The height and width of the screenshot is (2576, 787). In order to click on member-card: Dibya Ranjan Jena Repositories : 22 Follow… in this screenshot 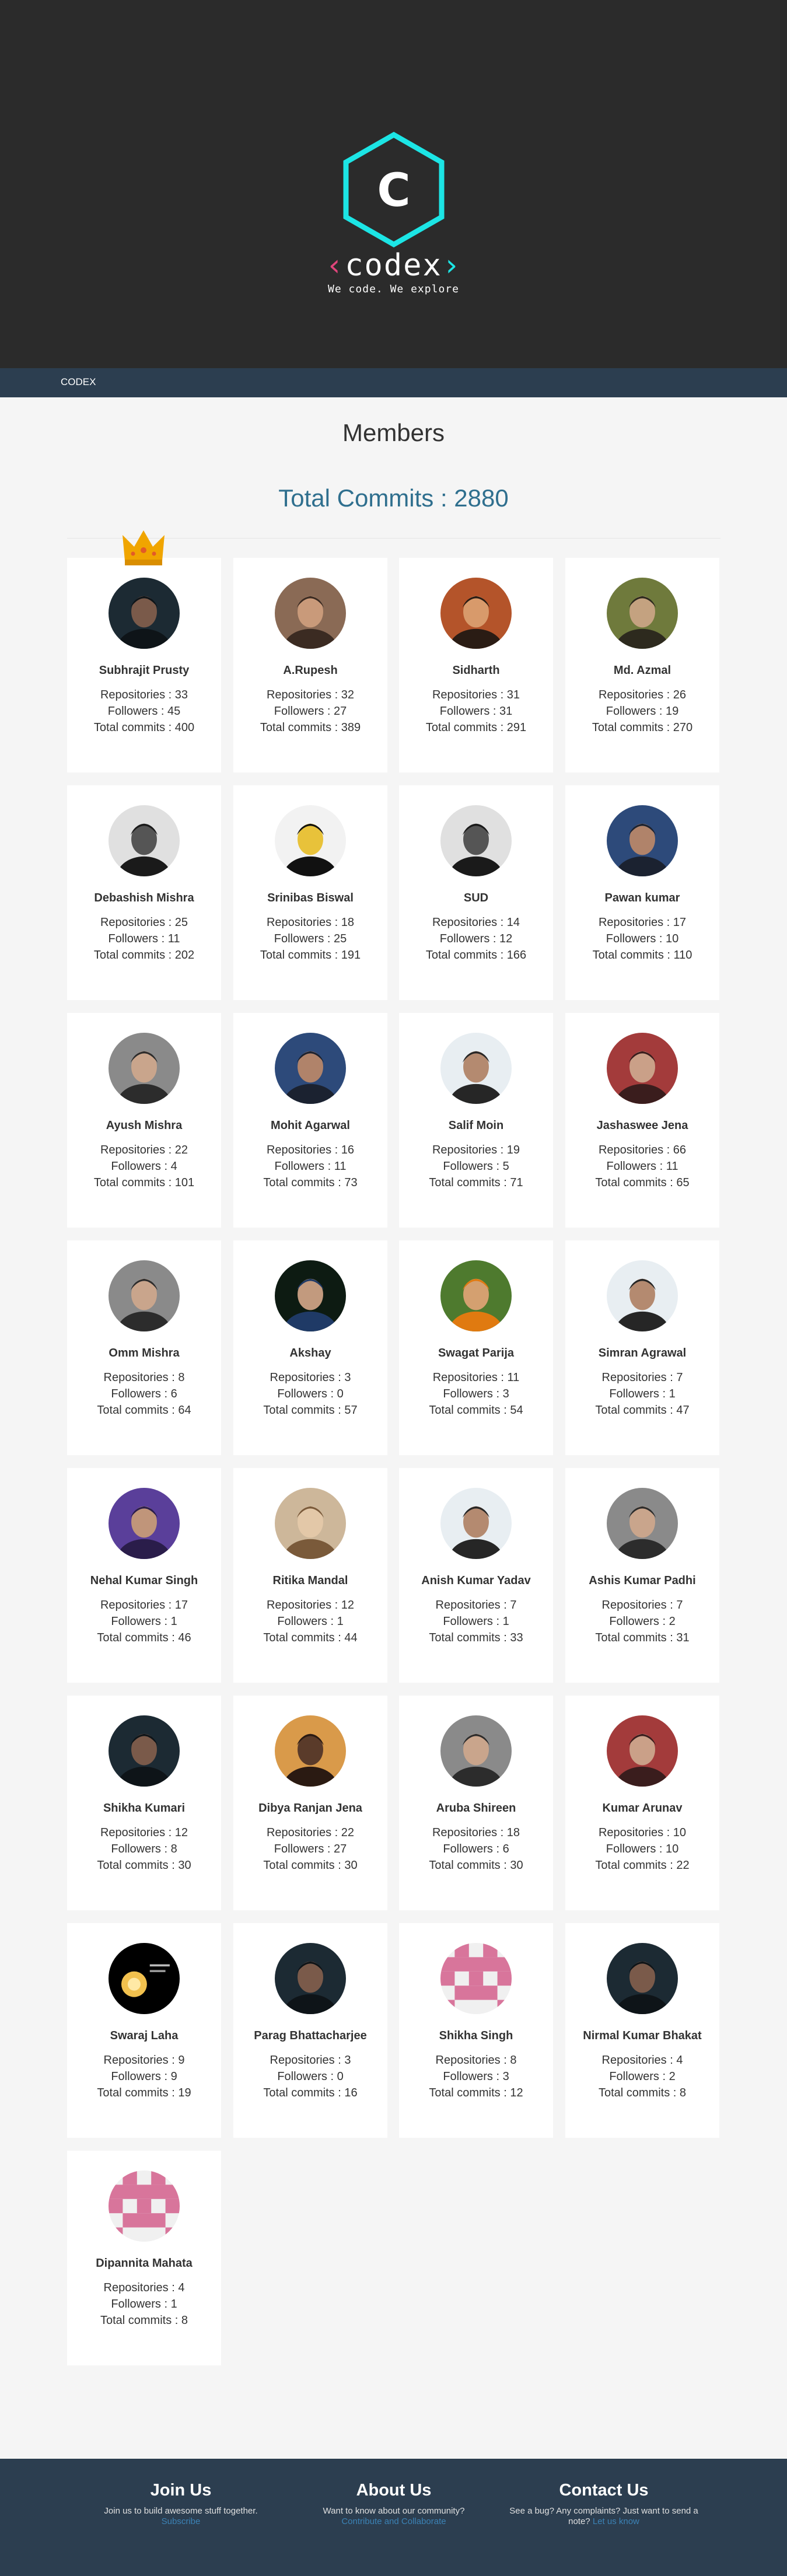, I will do `click(310, 1803)`.